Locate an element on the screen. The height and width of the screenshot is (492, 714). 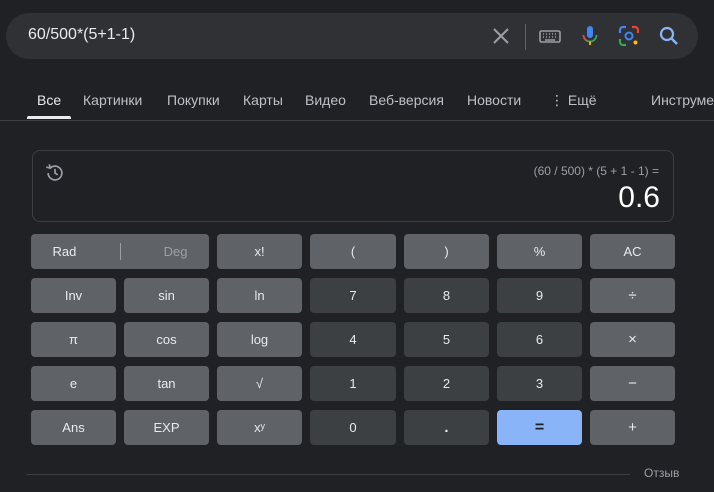
tab-images: Картинки is located at coordinates (112, 100).